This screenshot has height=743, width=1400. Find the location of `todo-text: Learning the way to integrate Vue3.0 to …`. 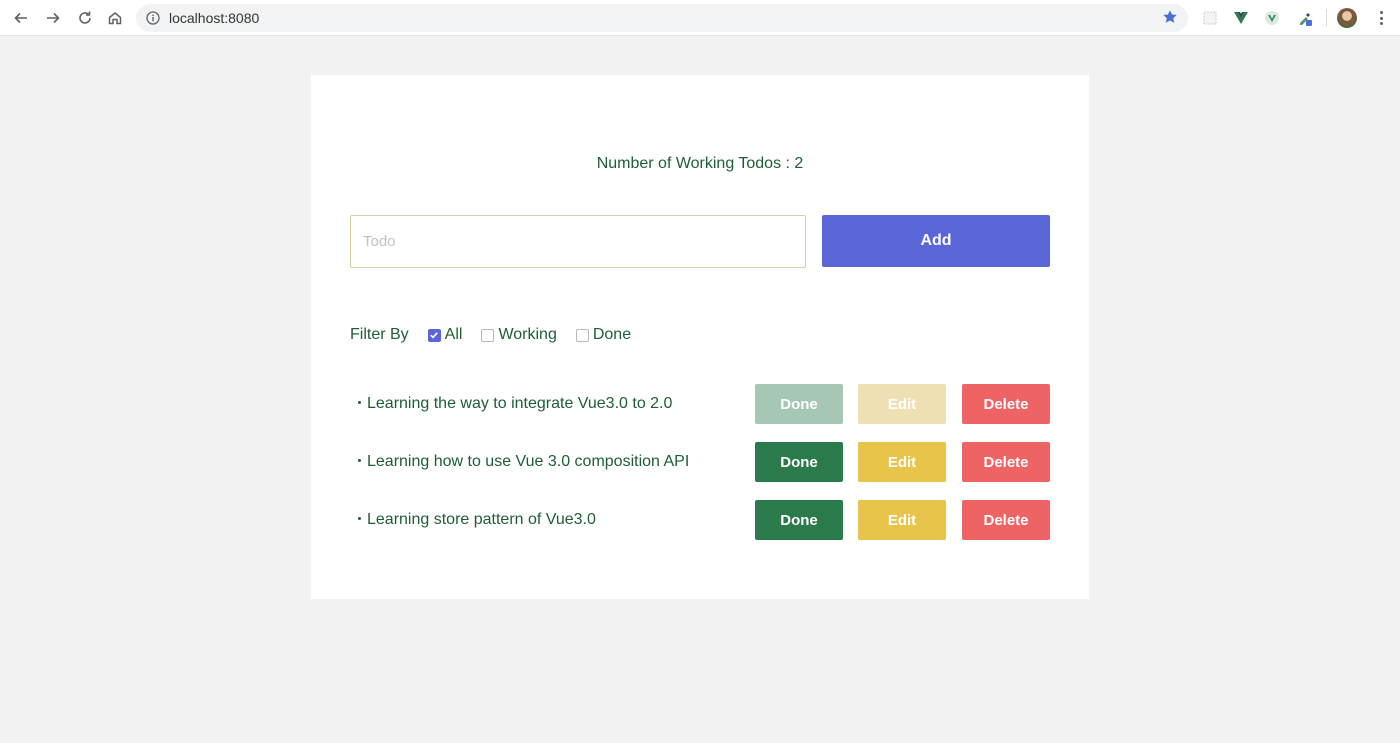

todo-text: Learning the way to integrate Vue3.0 to … is located at coordinates (520, 403).